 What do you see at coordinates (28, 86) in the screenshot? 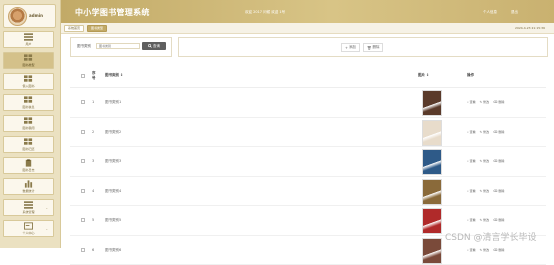
I see `sidebar-item-label: 借入图书` at bounding box center [28, 86].